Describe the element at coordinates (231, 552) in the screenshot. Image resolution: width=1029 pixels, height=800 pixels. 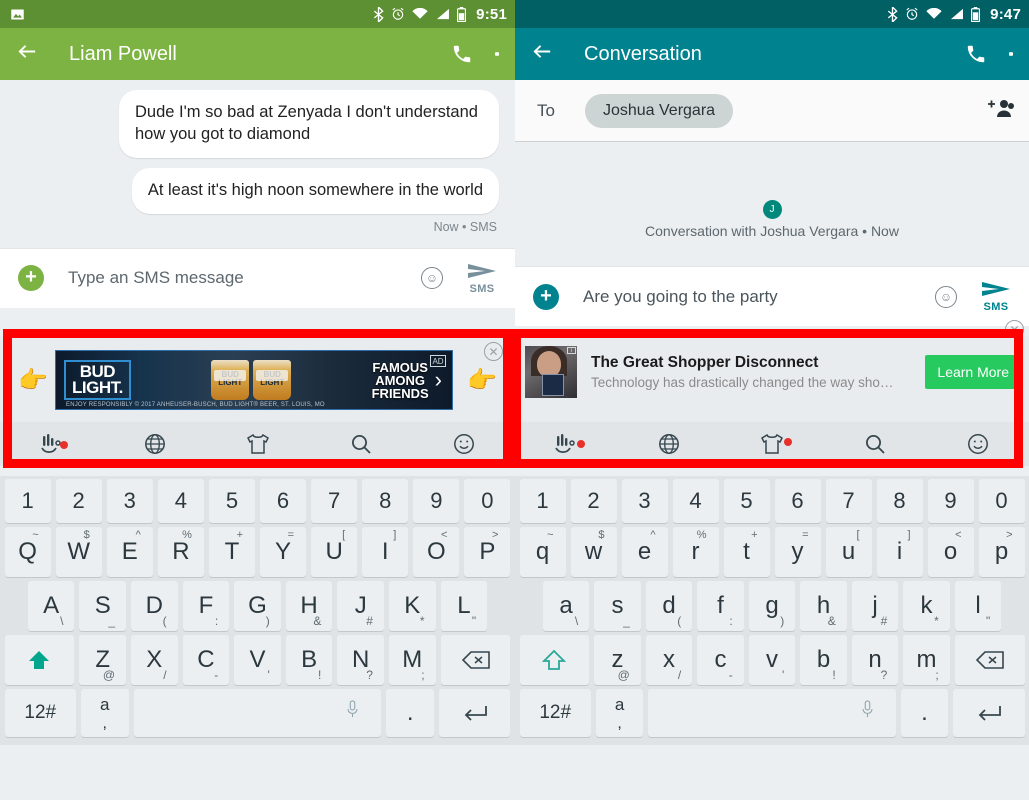
I see `key-t: T +` at that location.